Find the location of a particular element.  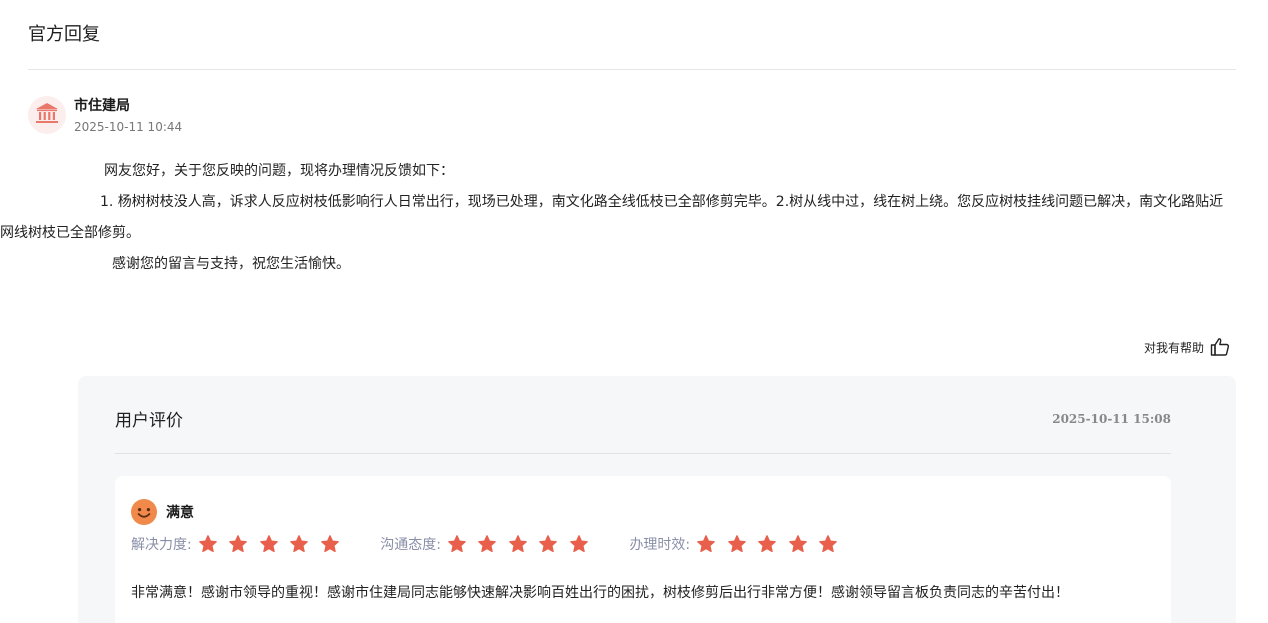

satisfaction-label: 满意 is located at coordinates (180, 513).